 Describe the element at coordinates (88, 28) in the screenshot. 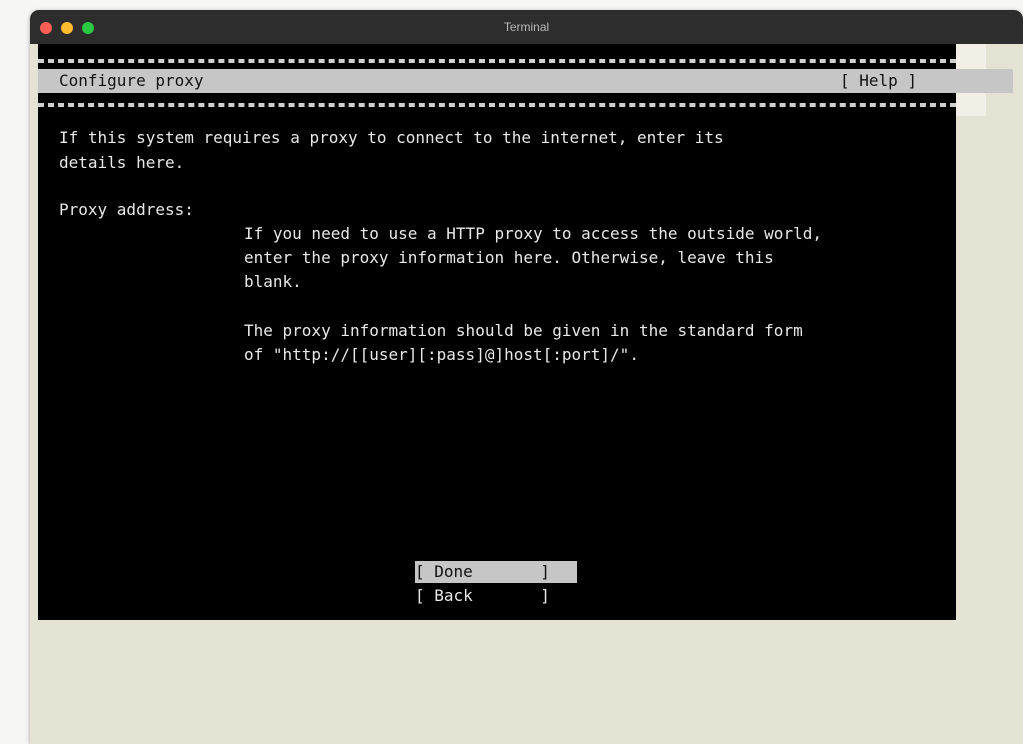

I see `maximize-window-button` at that location.